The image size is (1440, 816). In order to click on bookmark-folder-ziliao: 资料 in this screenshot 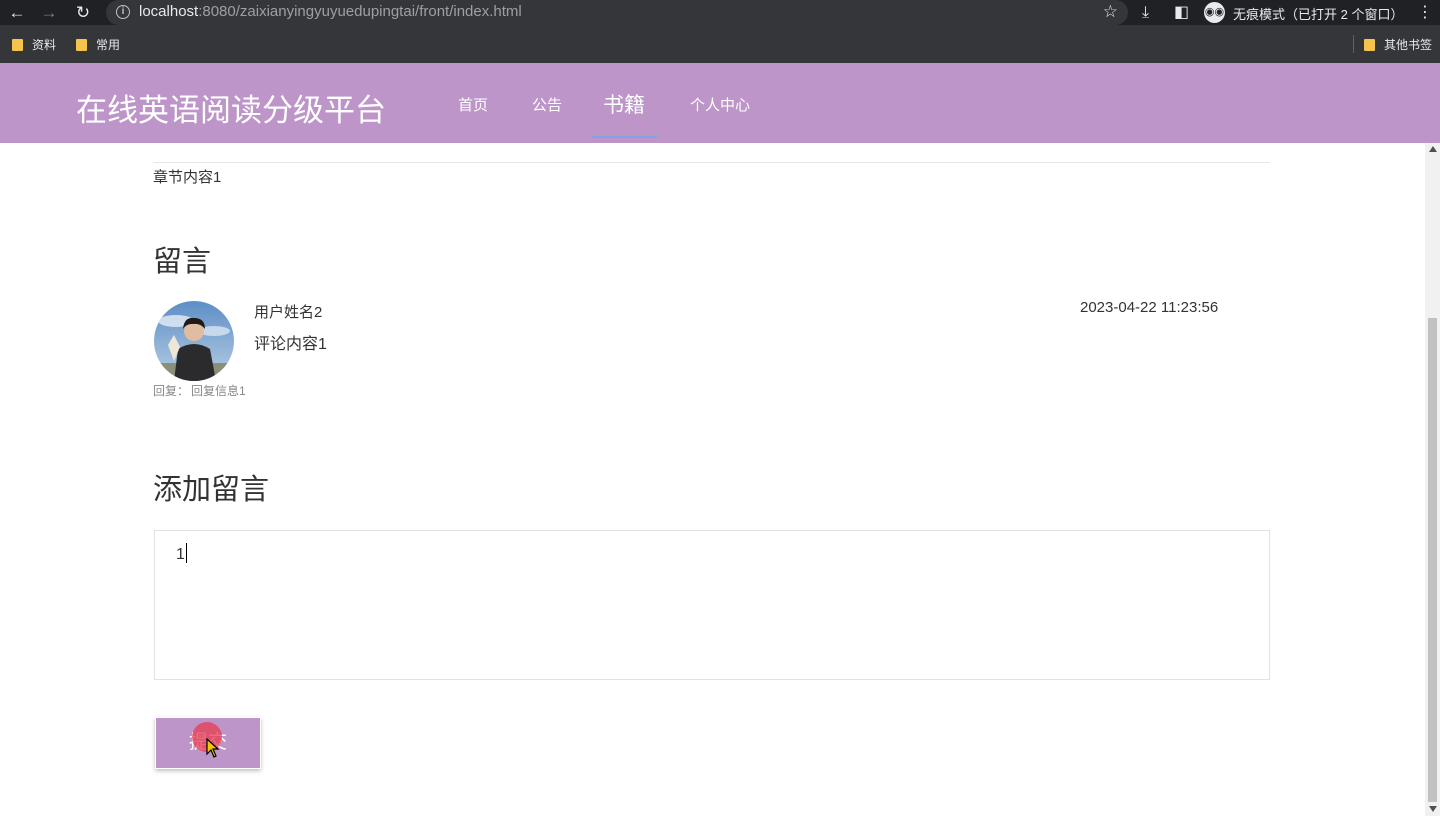, I will do `click(34, 44)`.